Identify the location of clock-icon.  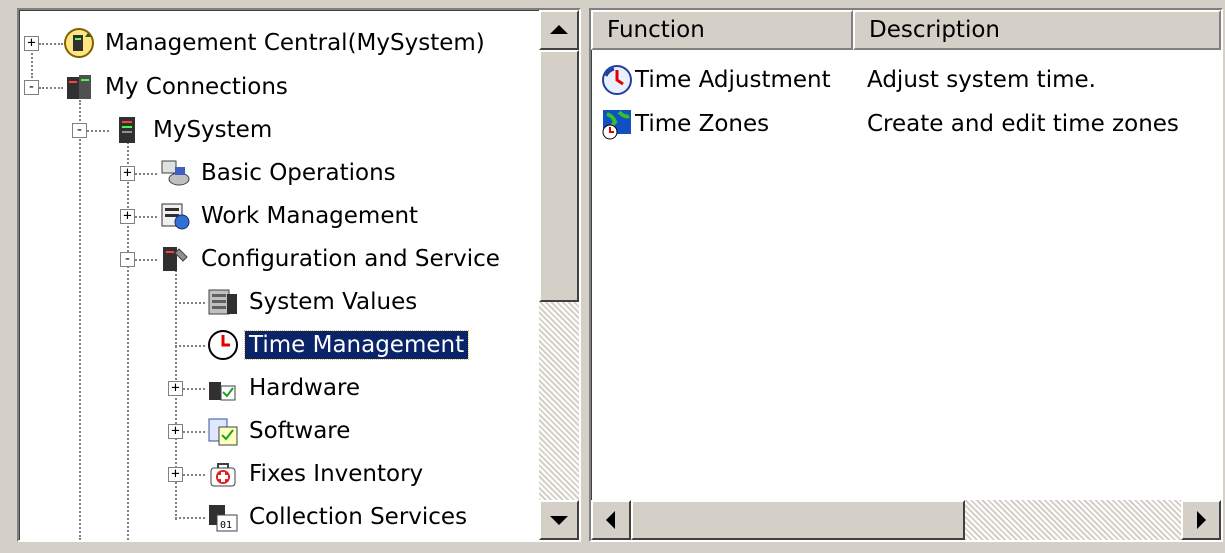
(223, 345).